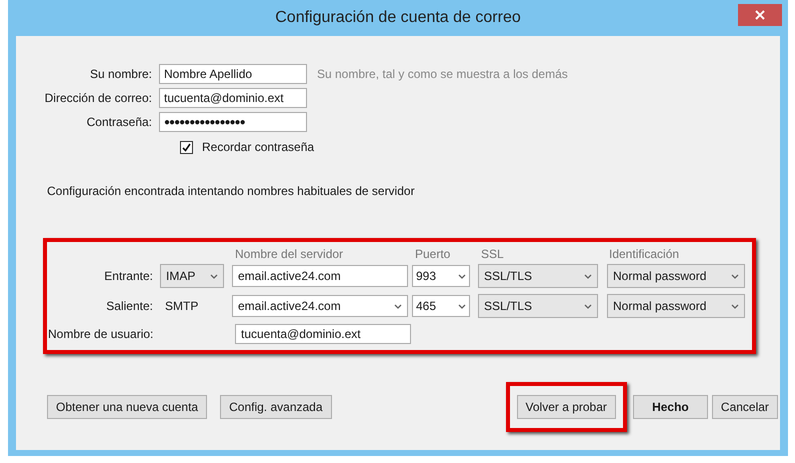  I want to click on column-header: Puerto, so click(432, 254).